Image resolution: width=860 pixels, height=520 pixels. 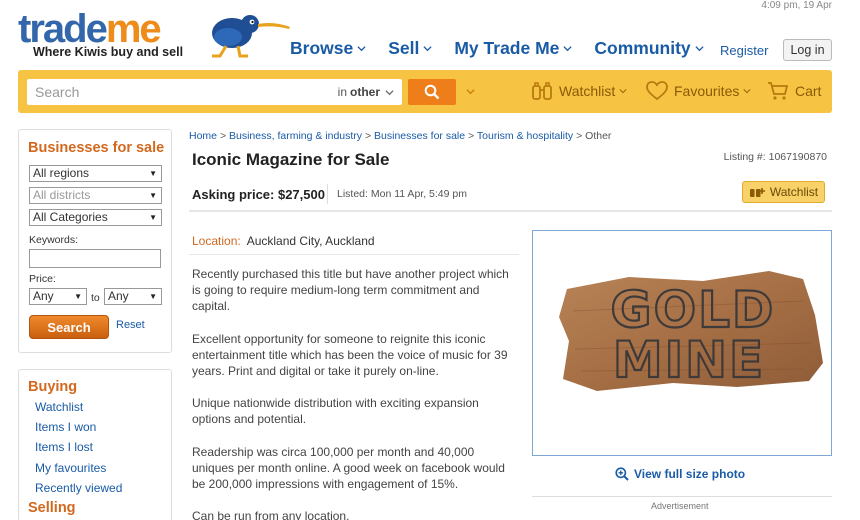 What do you see at coordinates (649, 48) in the screenshot?
I see `nav-community: Community` at bounding box center [649, 48].